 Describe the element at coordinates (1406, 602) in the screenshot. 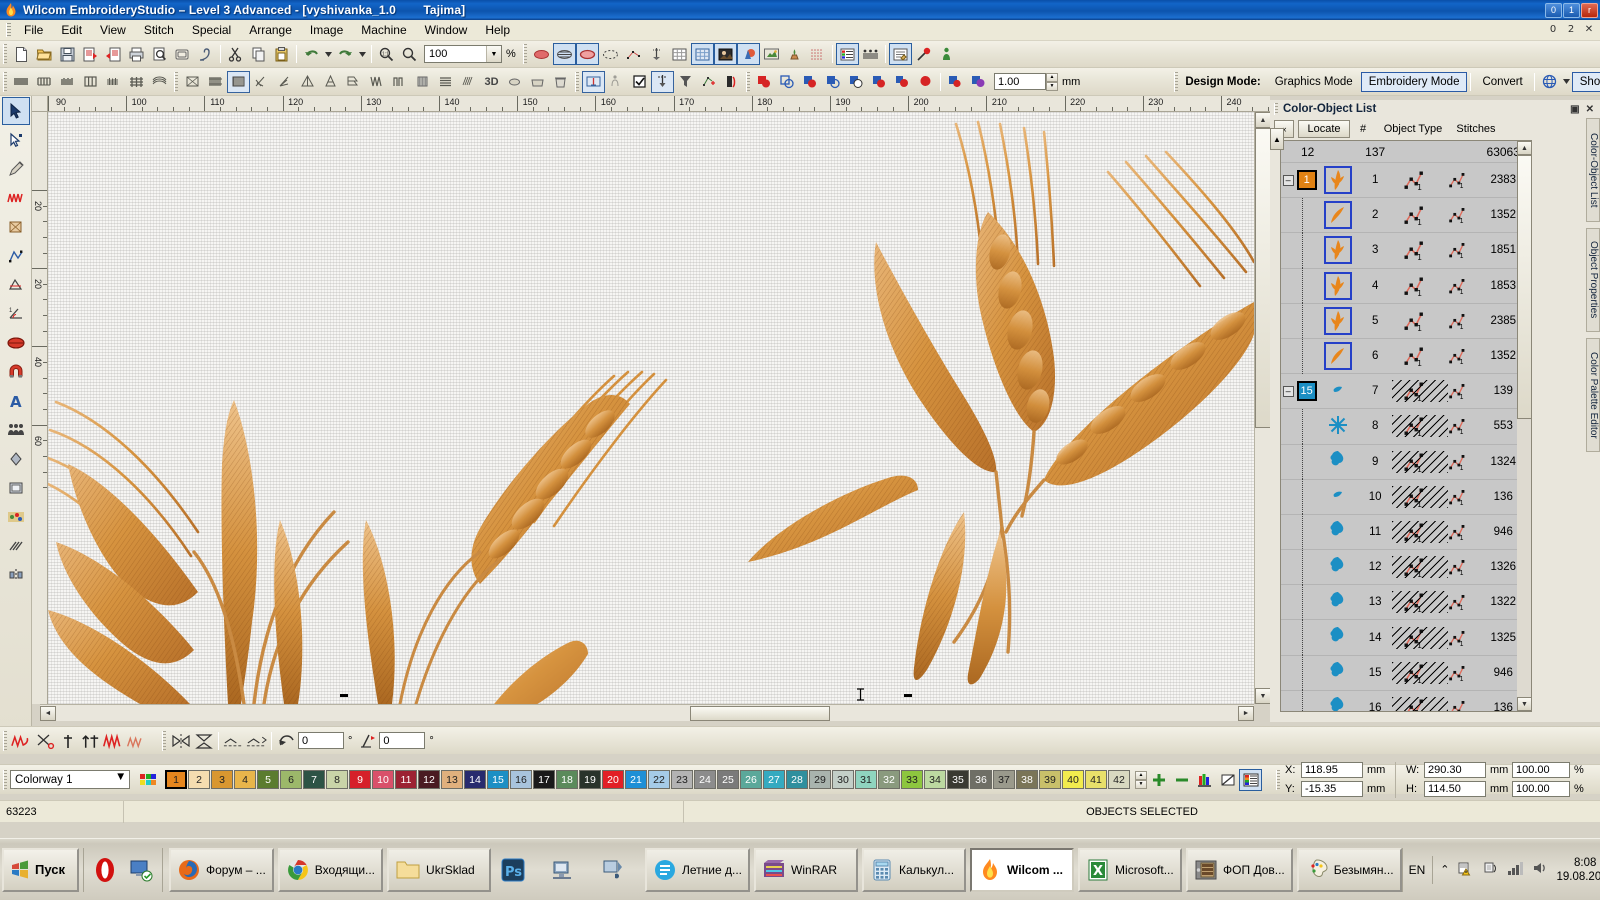

I see `object-row: 13111322` at that location.